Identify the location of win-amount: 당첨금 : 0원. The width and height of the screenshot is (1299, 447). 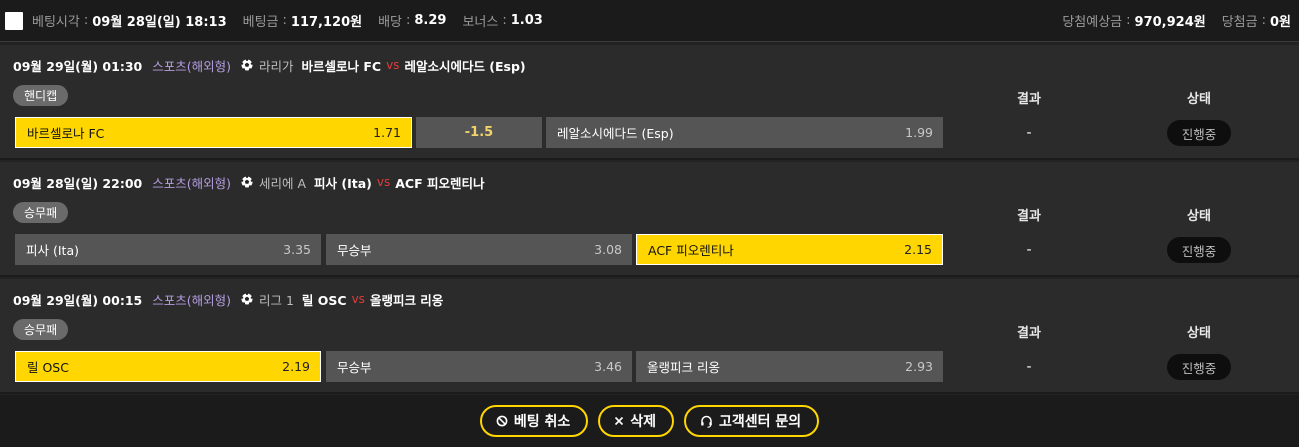
(1256, 21).